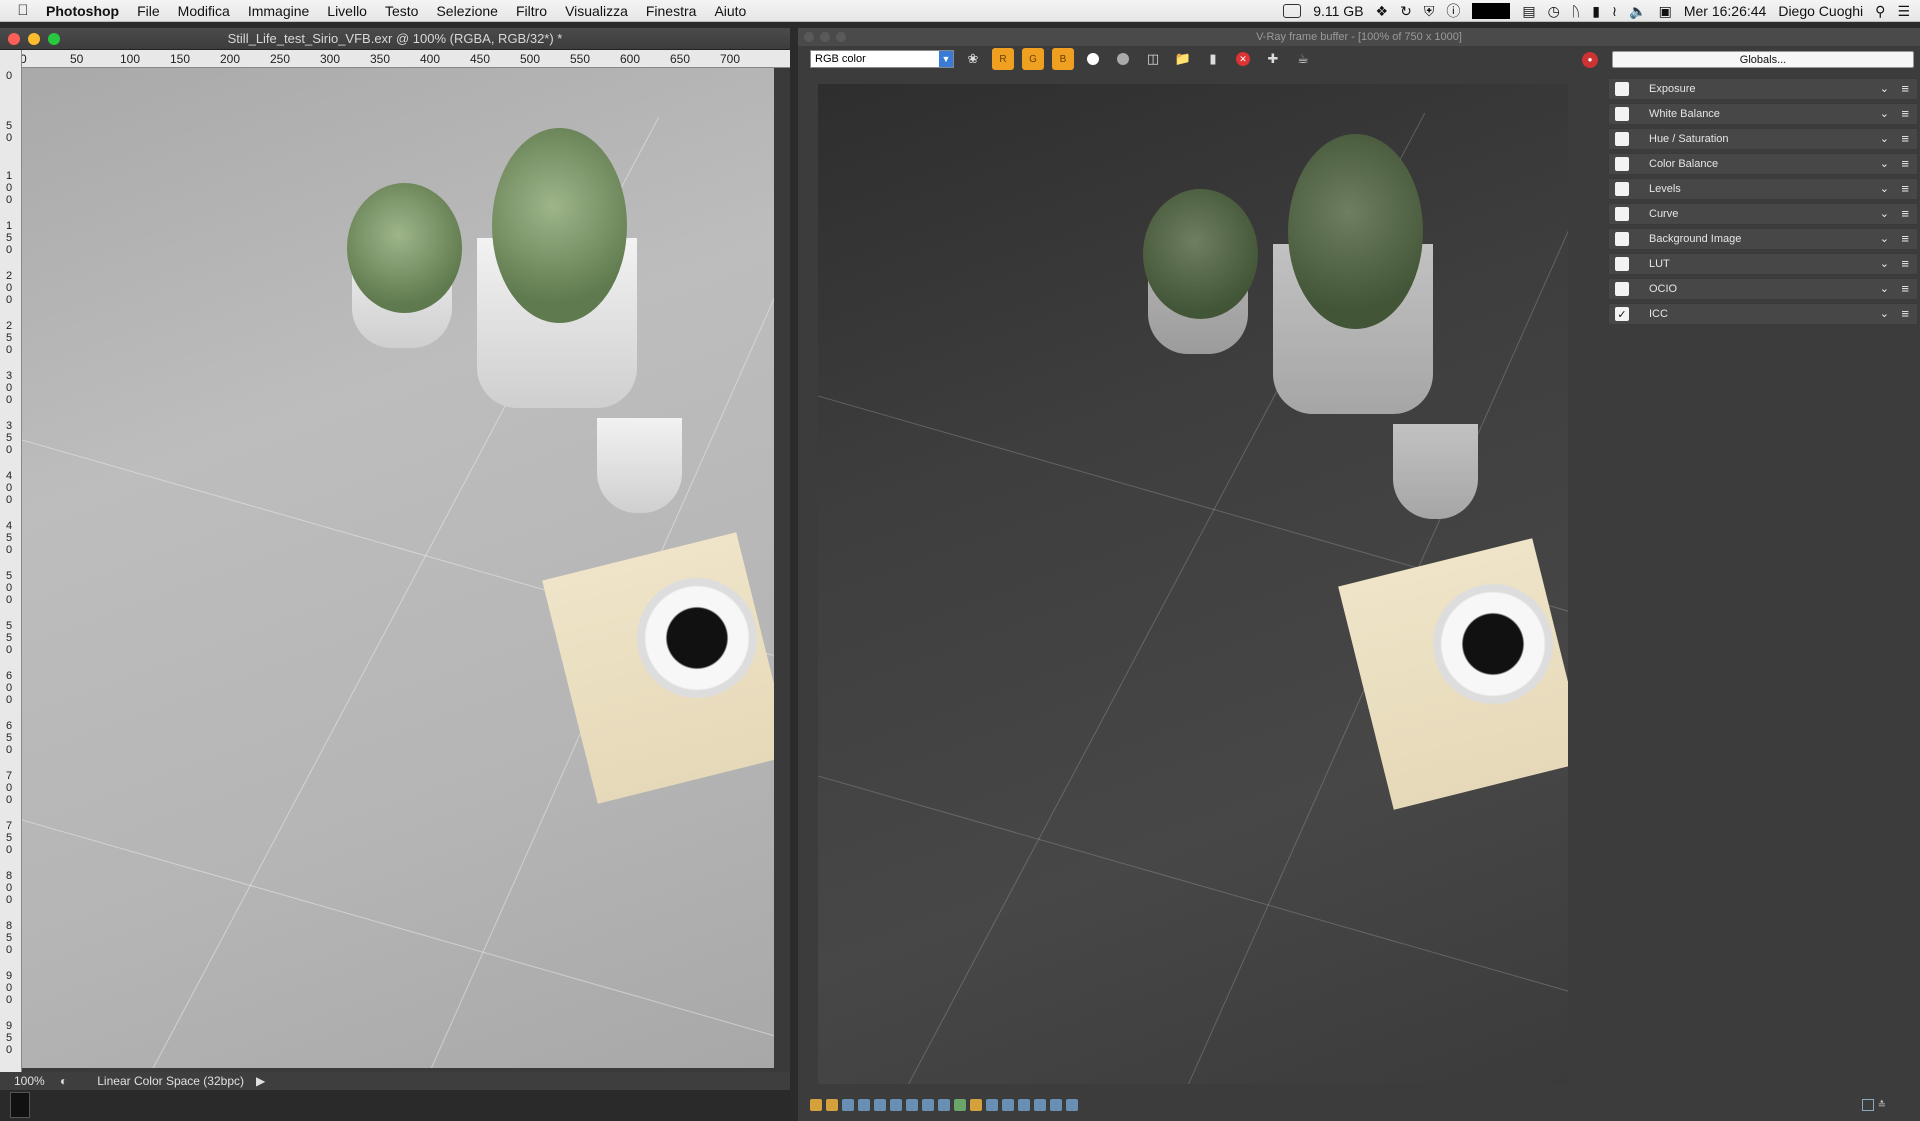 This screenshot has width=1920, height=1121. I want to click on save-image-icon: ◫, so click(1153, 59).